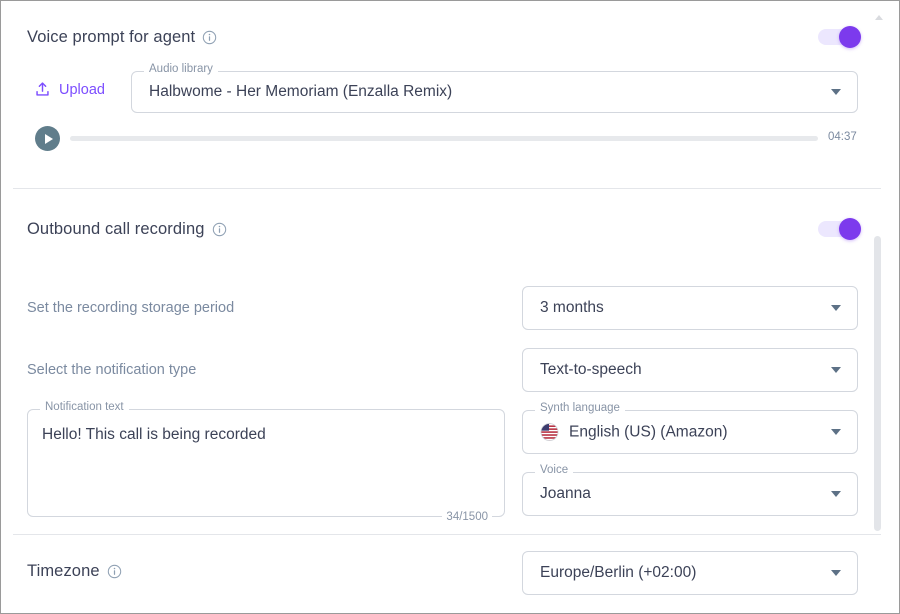 Image resolution: width=900 pixels, height=614 pixels. I want to click on upload-button: Upload, so click(69, 89).